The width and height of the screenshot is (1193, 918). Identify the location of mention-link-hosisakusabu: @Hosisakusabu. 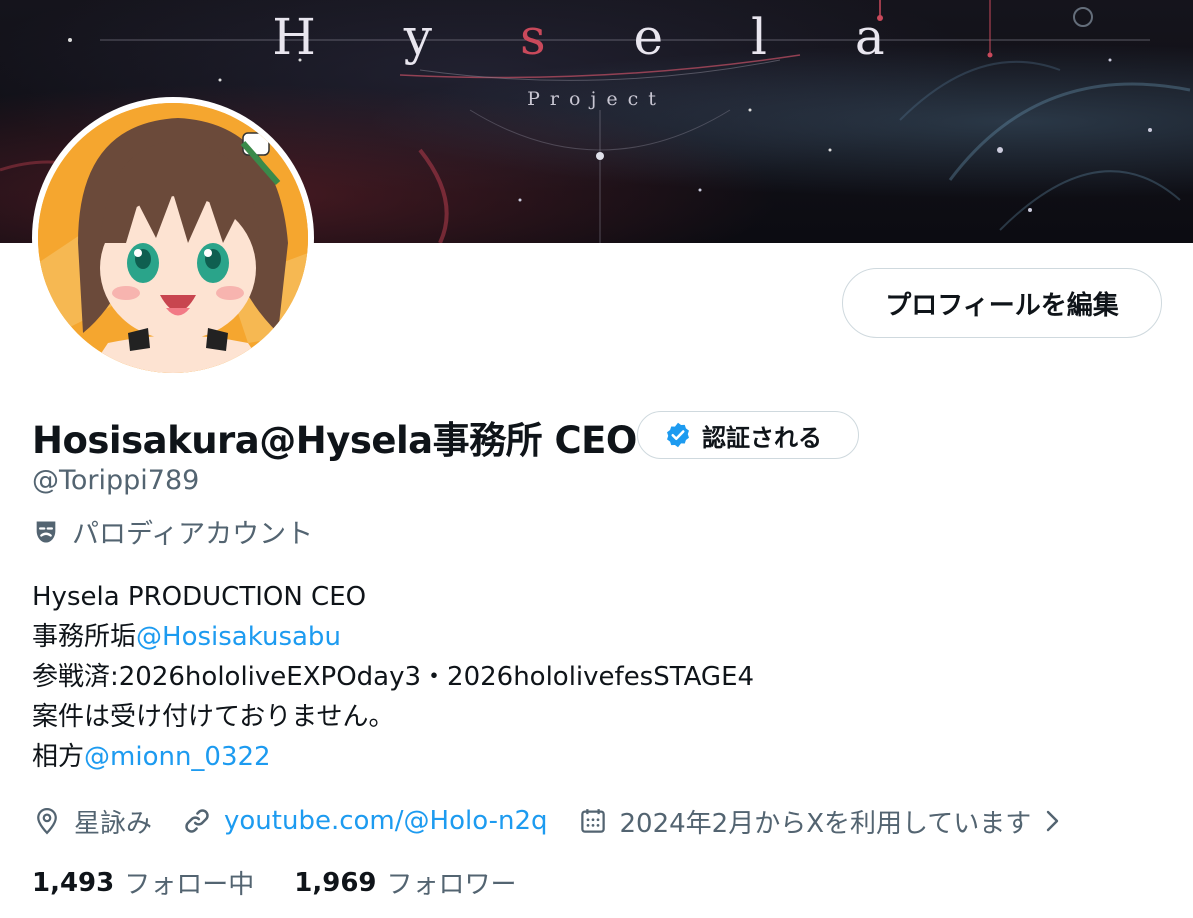
(238, 637).